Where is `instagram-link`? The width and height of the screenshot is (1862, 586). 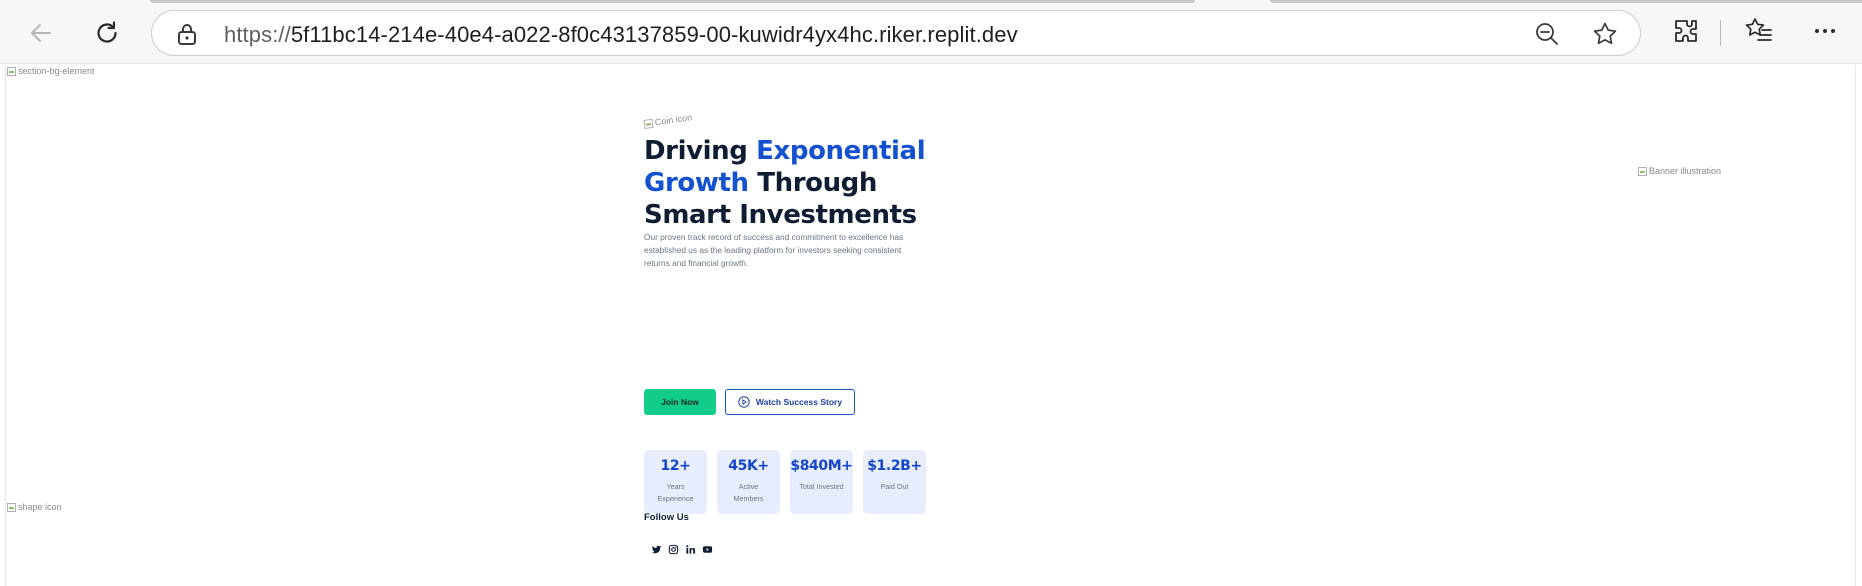
instagram-link is located at coordinates (673, 549).